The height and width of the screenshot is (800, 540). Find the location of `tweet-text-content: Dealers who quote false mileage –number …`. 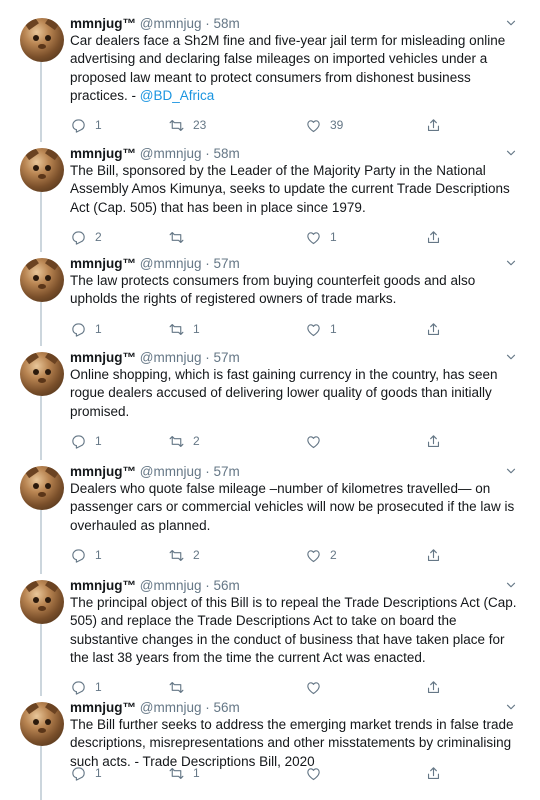

tweet-text-content: Dealers who quote false mileage –number … is located at coordinates (292, 507).